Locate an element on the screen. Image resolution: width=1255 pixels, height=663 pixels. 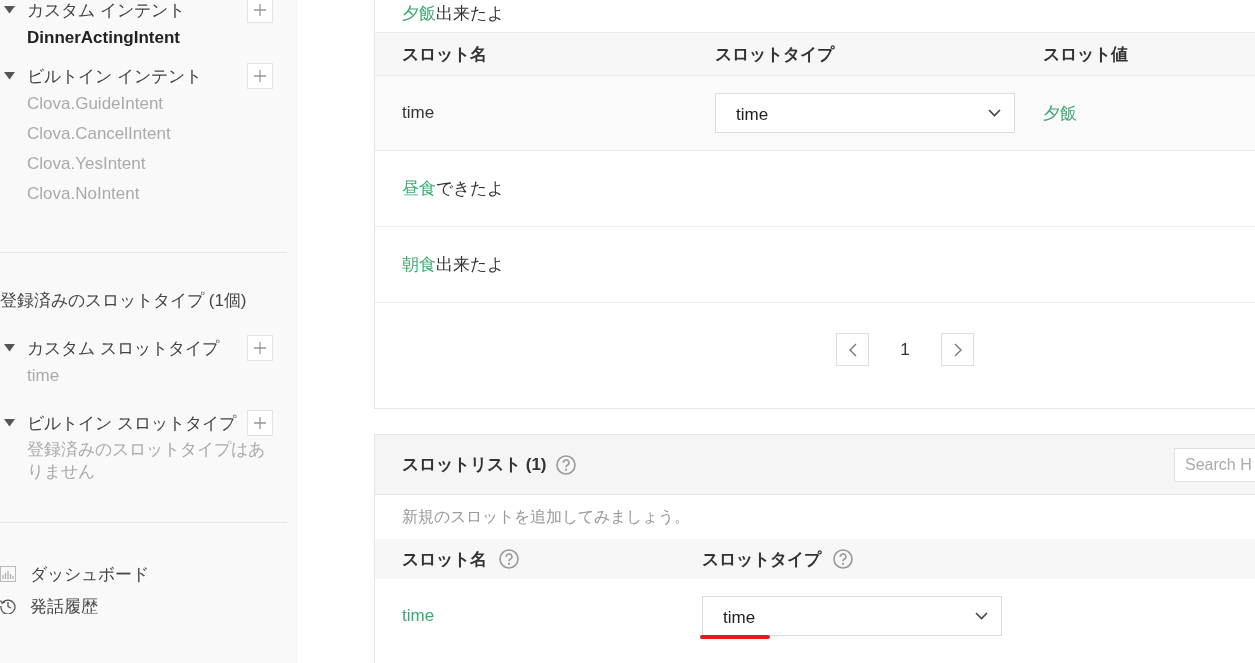
panel-title: スロットリスト (1) is located at coordinates (474, 465).